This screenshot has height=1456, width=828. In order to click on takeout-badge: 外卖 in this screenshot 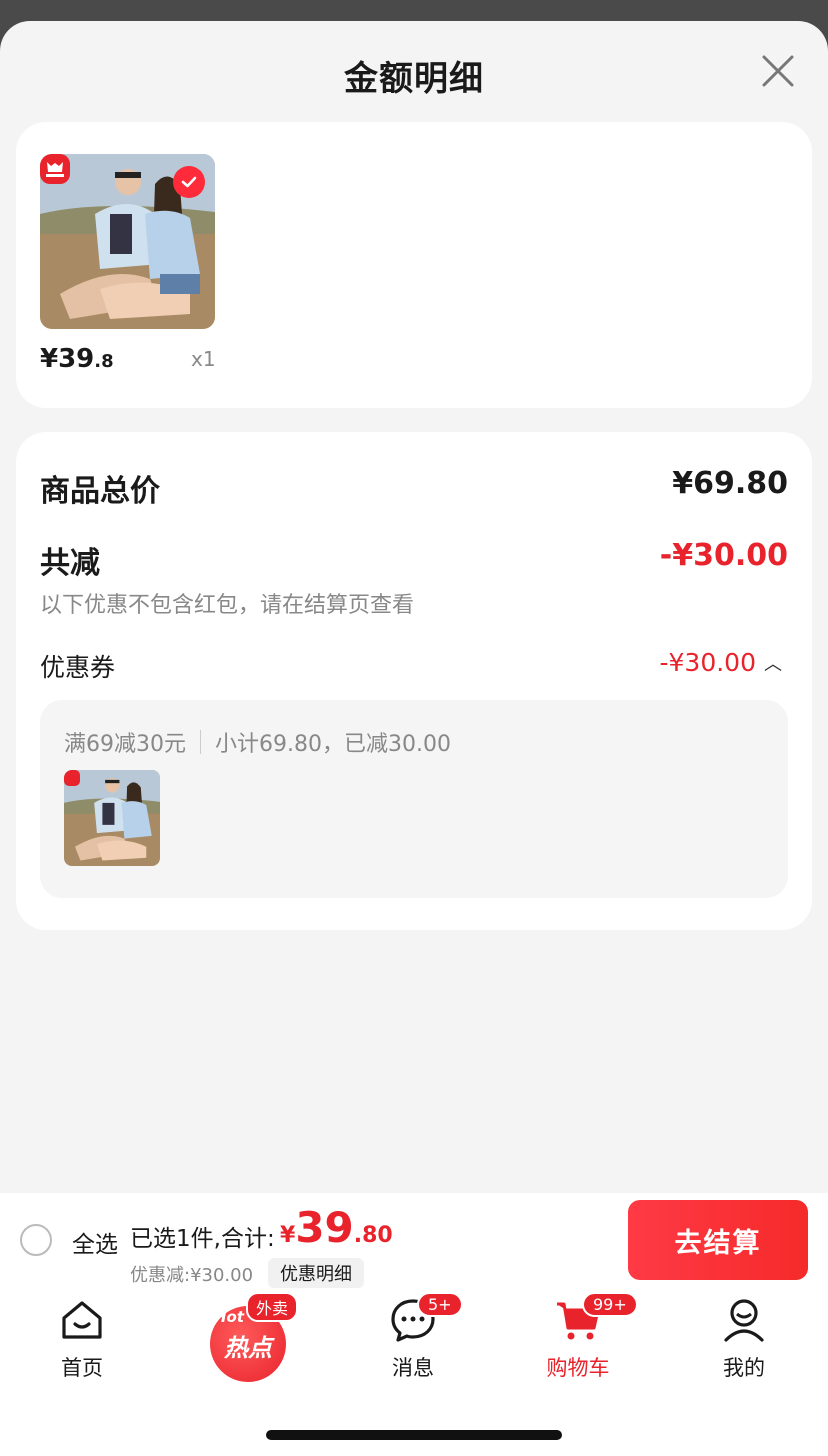, I will do `click(272, 1307)`.